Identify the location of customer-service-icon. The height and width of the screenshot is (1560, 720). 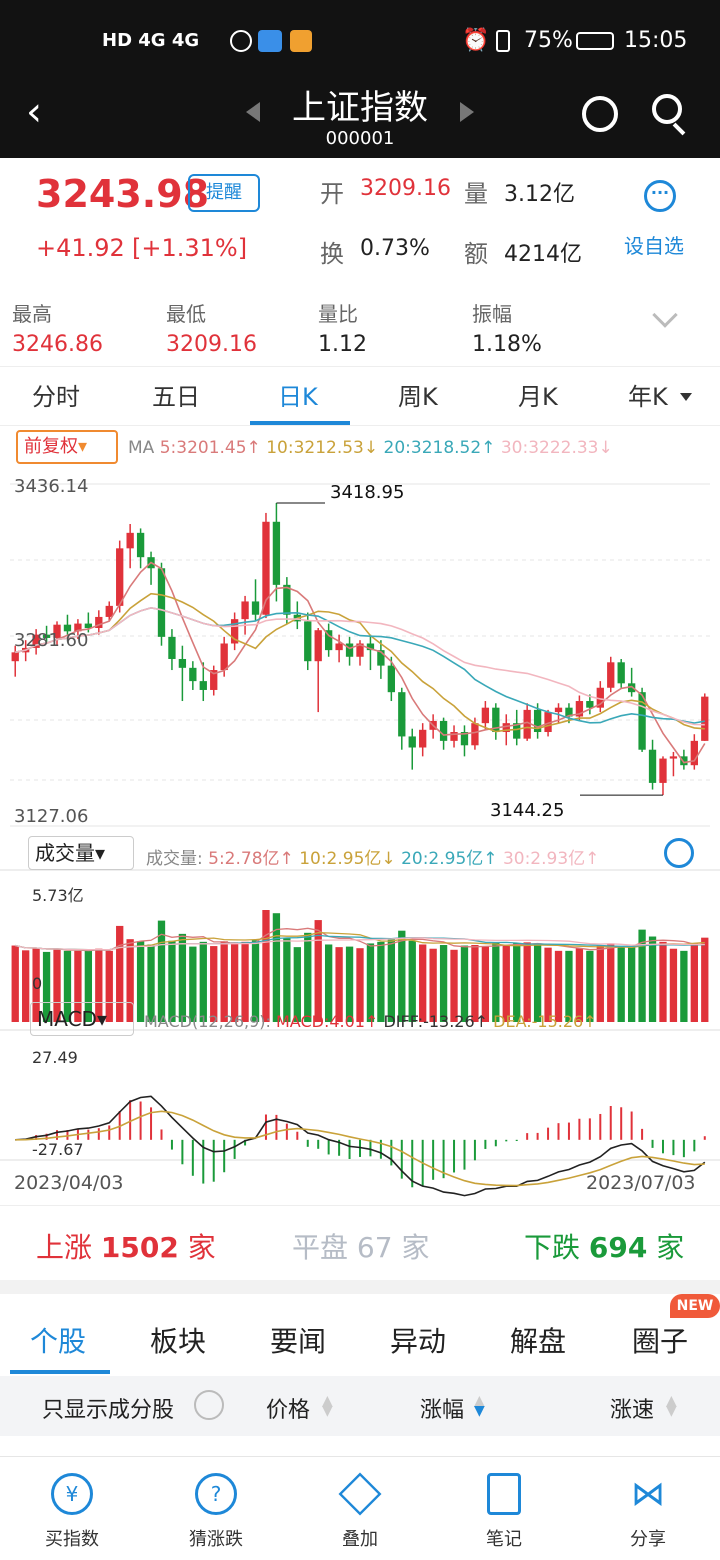
(600, 114).